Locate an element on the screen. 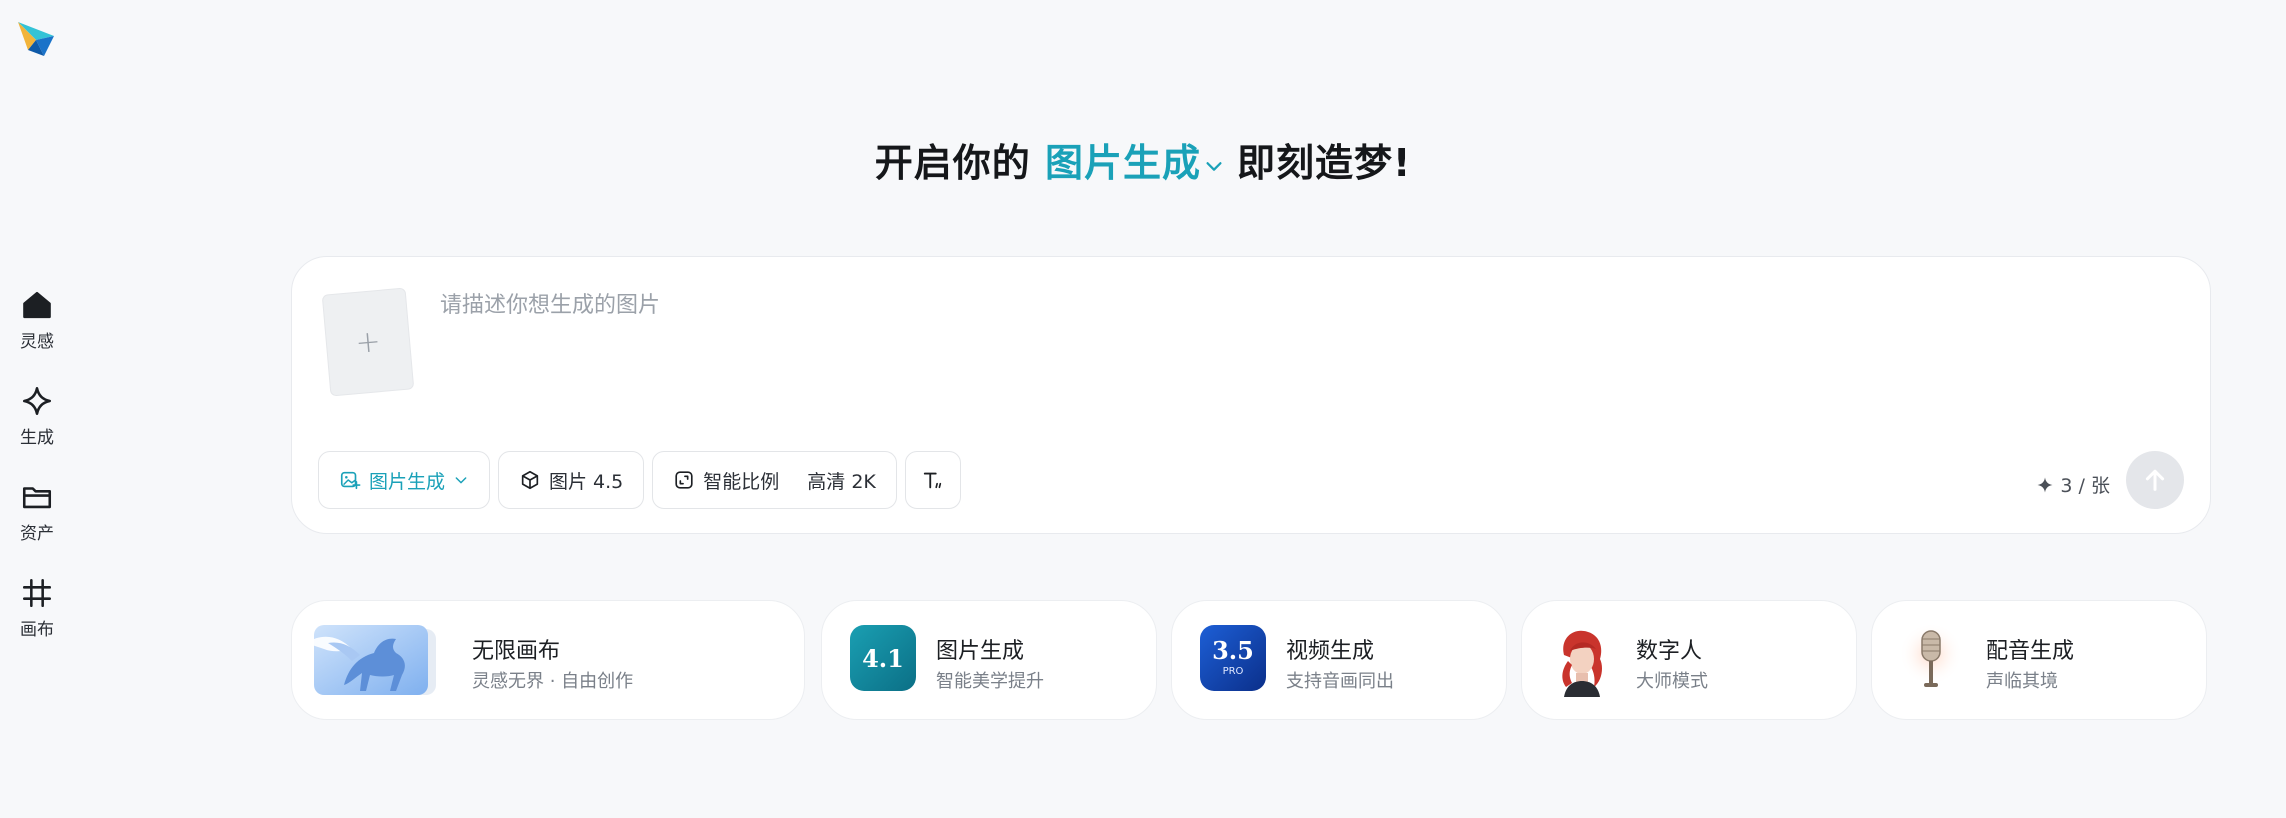 Image resolution: width=2286 pixels, height=818 pixels. arrow-up-icon is located at coordinates (2155, 480).